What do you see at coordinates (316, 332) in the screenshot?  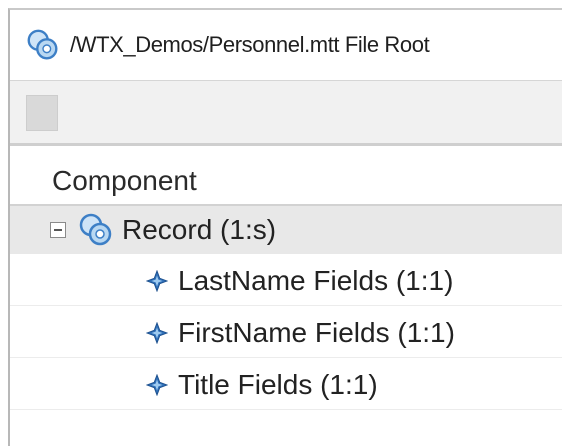 I see `tree-row-label: FirstName Fields (1:1)` at bounding box center [316, 332].